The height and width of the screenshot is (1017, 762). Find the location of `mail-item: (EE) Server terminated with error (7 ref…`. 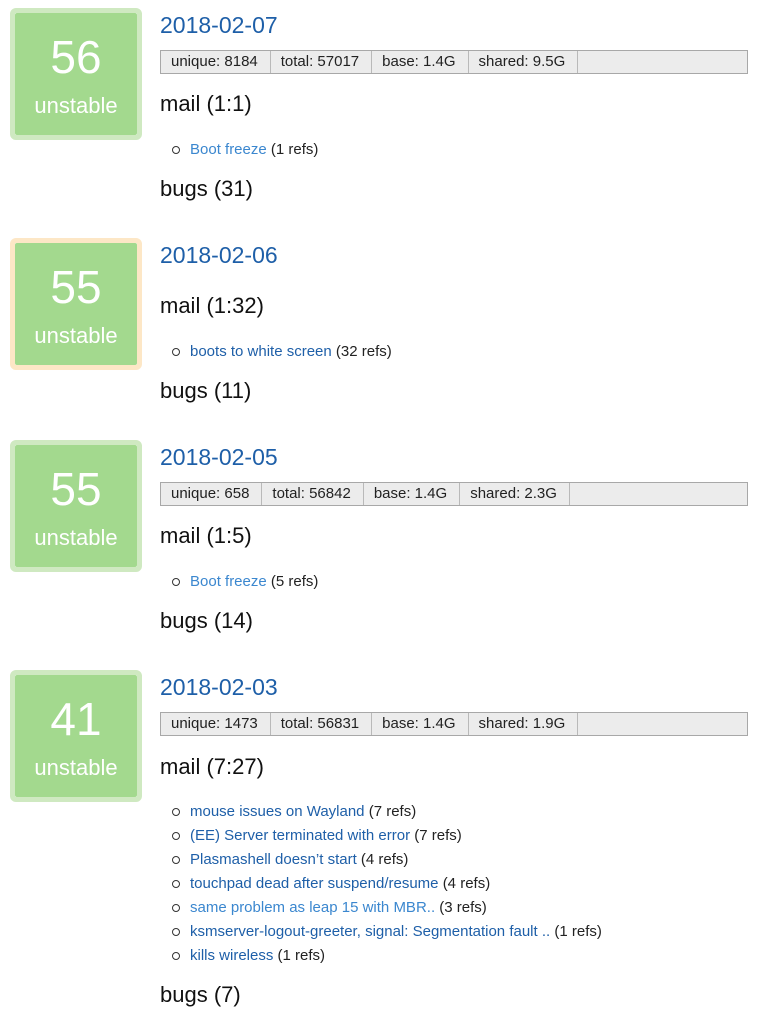

mail-item: (EE) Server terminated with error (7 ref… is located at coordinates (386, 836).